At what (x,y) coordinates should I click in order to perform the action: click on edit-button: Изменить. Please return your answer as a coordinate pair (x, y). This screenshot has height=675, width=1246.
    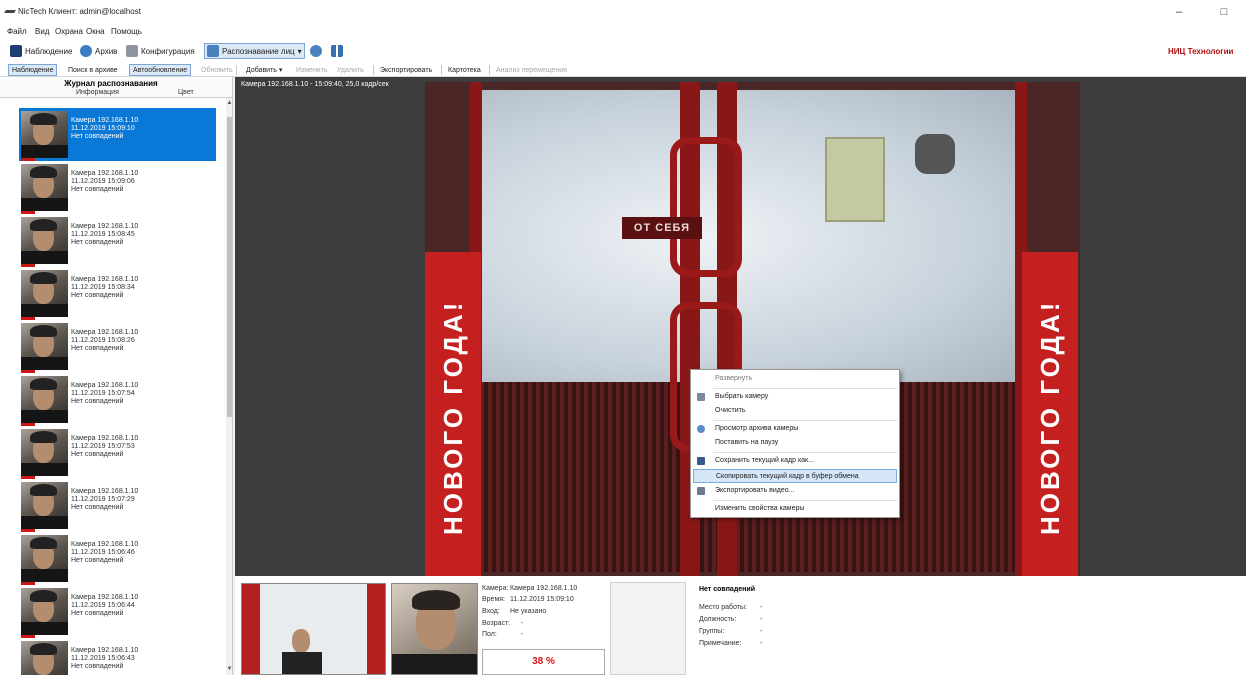
    Looking at the image, I should click on (312, 70).